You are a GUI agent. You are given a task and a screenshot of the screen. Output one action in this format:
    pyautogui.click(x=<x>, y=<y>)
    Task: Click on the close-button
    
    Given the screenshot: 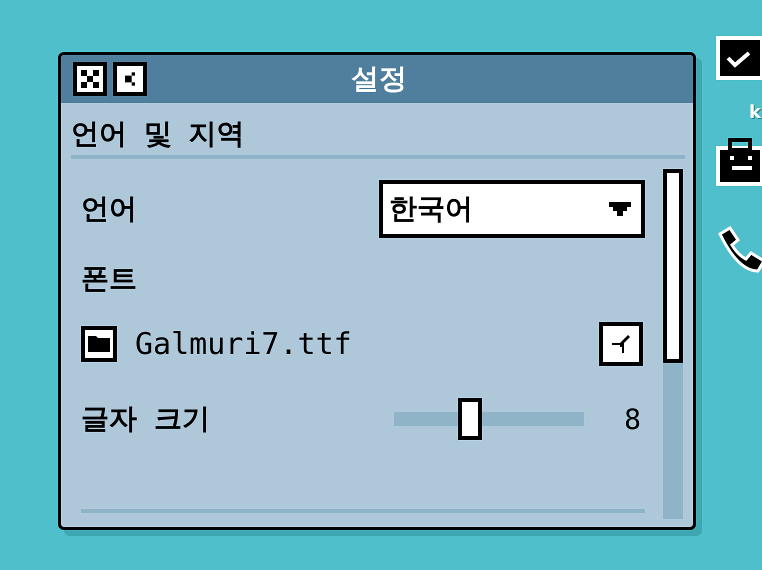 What is the action you would take?
    pyautogui.click(x=90, y=79)
    